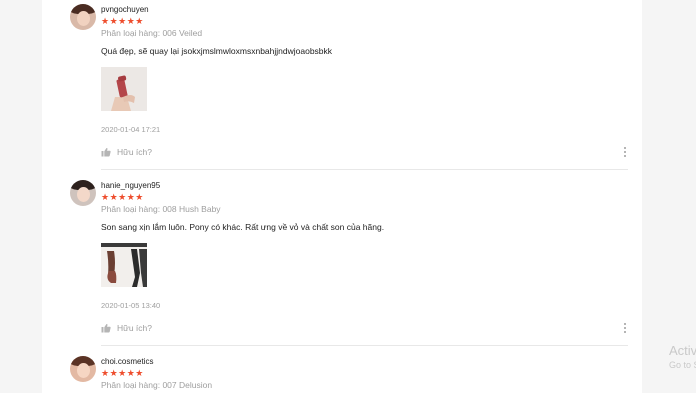 The height and width of the screenshot is (393, 696). What do you see at coordinates (125, 9) in the screenshot?
I see `review-username: pvngochuyen` at bounding box center [125, 9].